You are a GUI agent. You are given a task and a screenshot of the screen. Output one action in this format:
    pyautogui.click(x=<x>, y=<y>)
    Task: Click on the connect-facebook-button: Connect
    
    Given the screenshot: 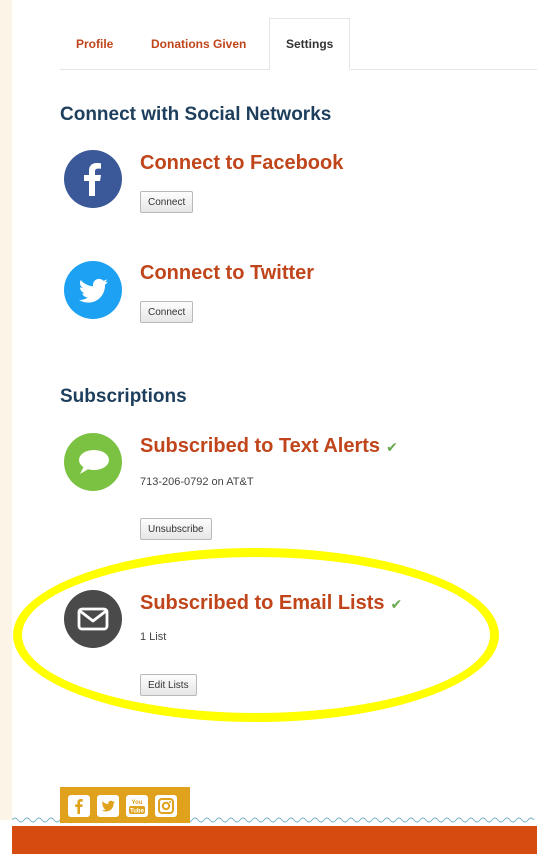 What is the action you would take?
    pyautogui.click(x=167, y=202)
    